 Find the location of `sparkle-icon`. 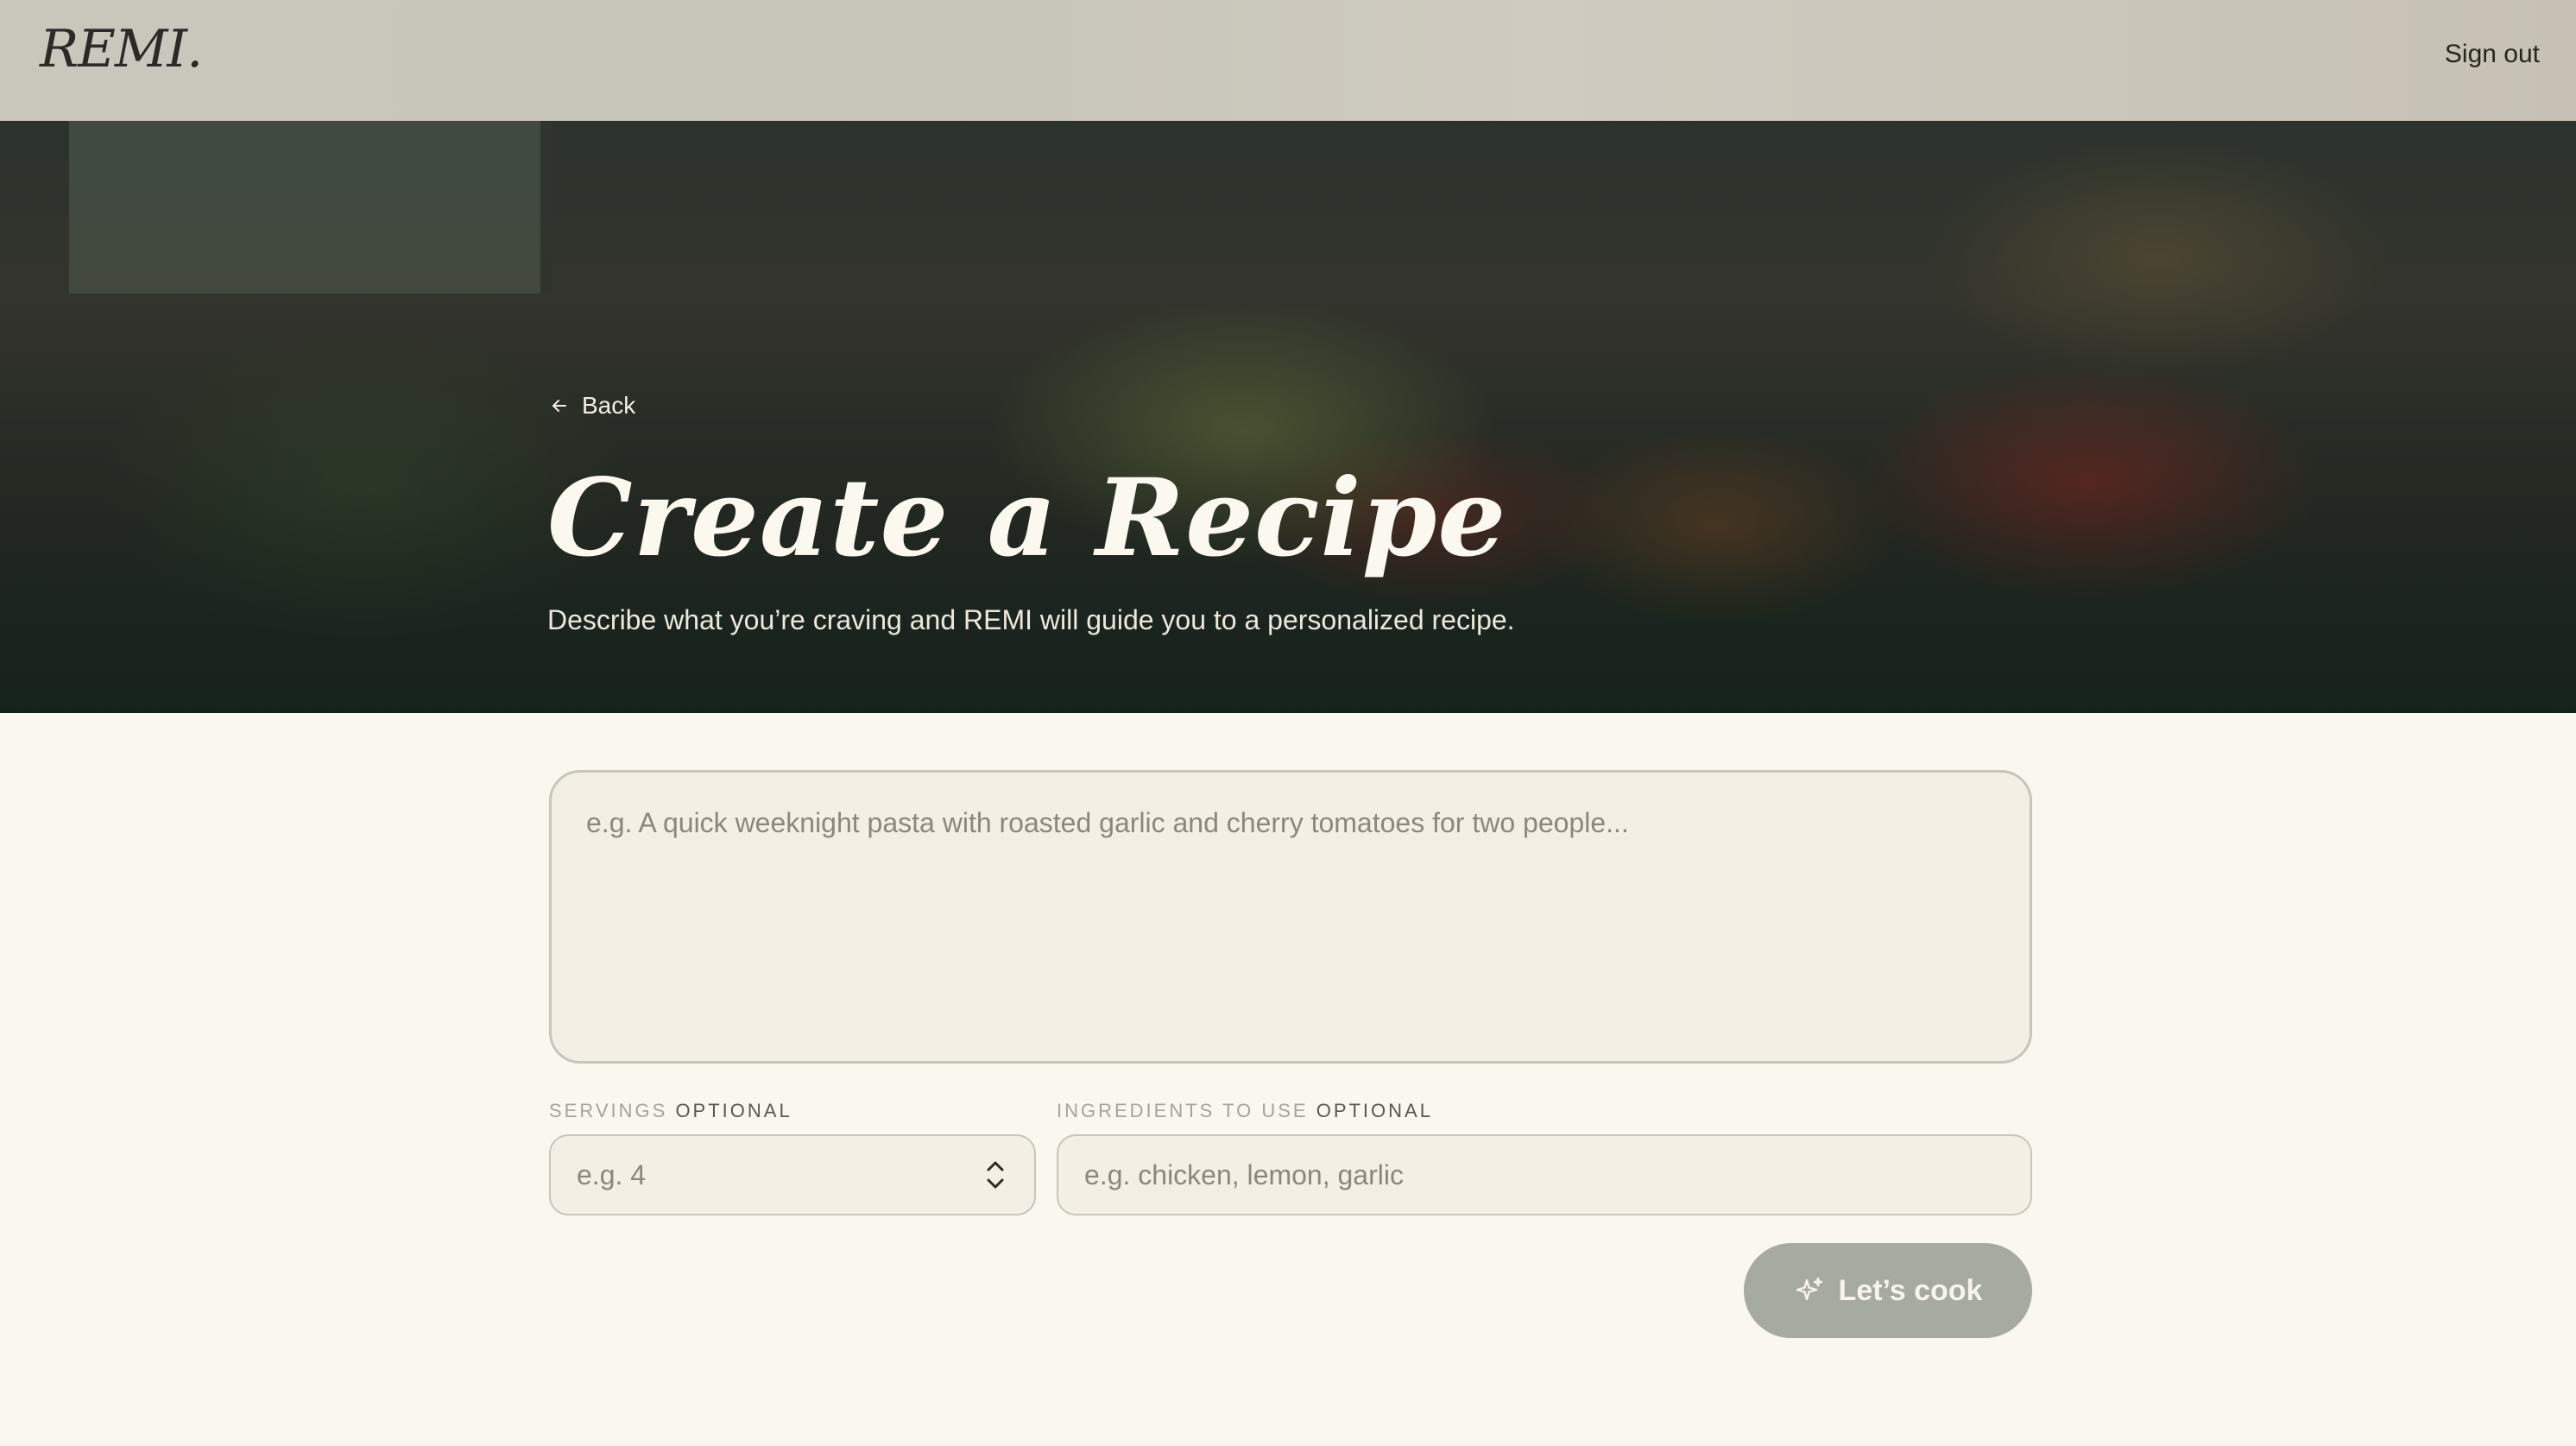

sparkle-icon is located at coordinates (1809, 1289).